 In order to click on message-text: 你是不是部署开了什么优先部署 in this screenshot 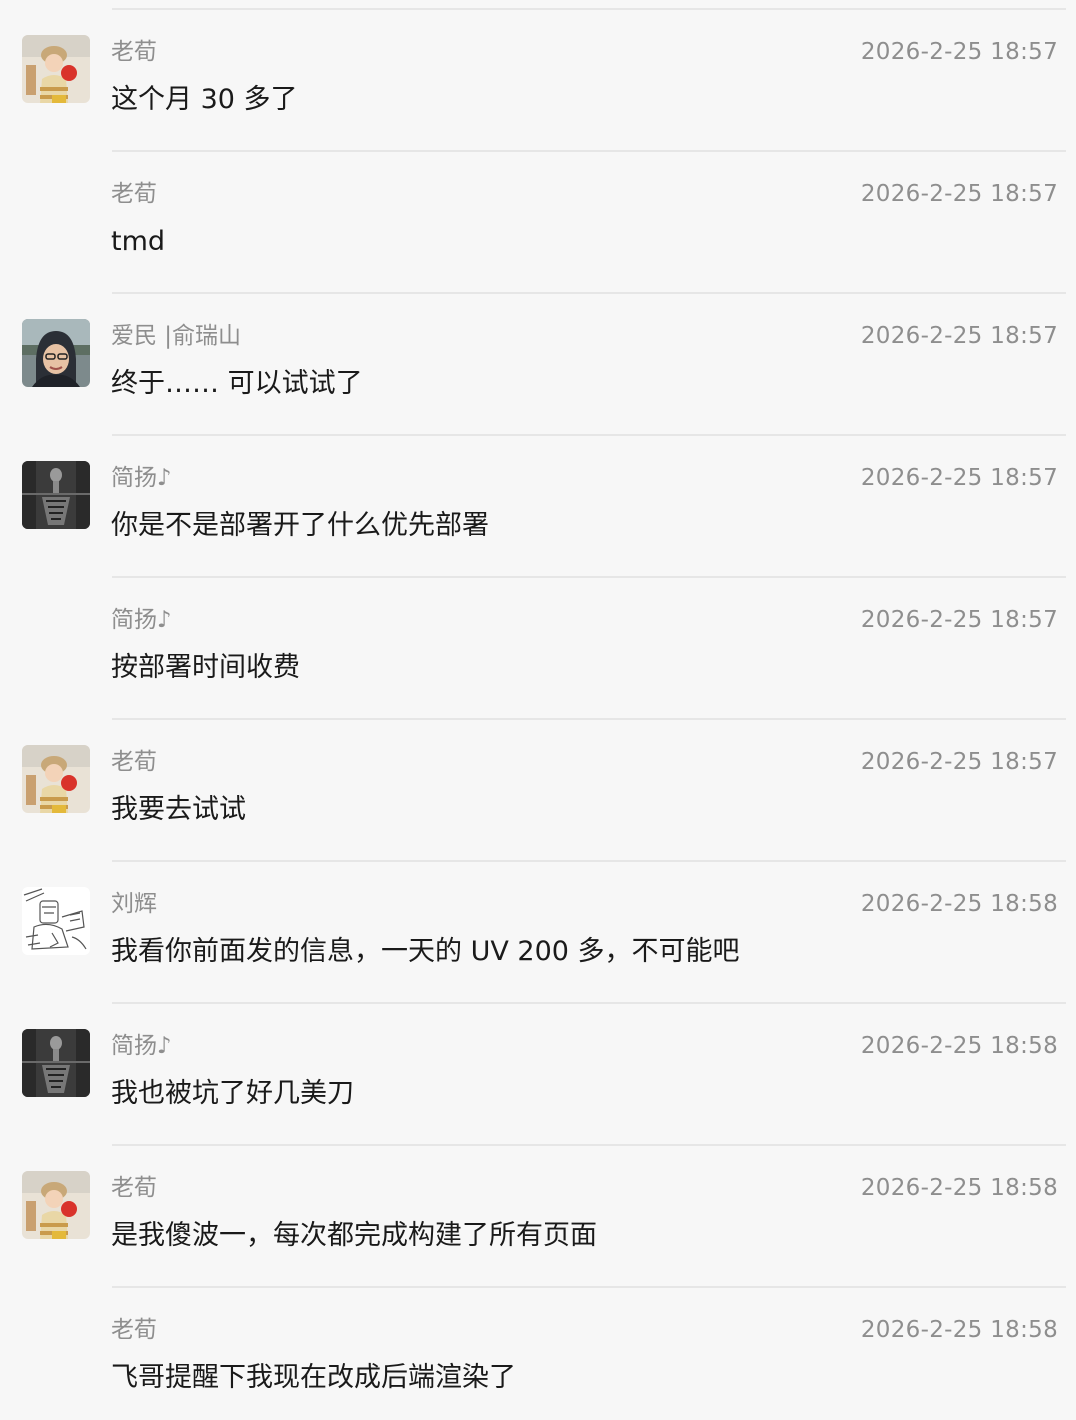, I will do `click(300, 525)`.